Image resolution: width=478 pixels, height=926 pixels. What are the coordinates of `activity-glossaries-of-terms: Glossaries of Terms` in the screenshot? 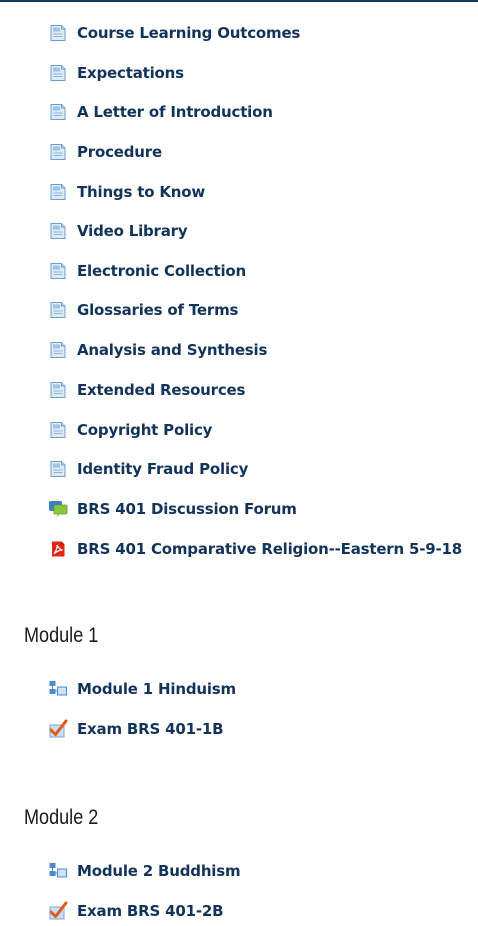 It's located at (143, 310).